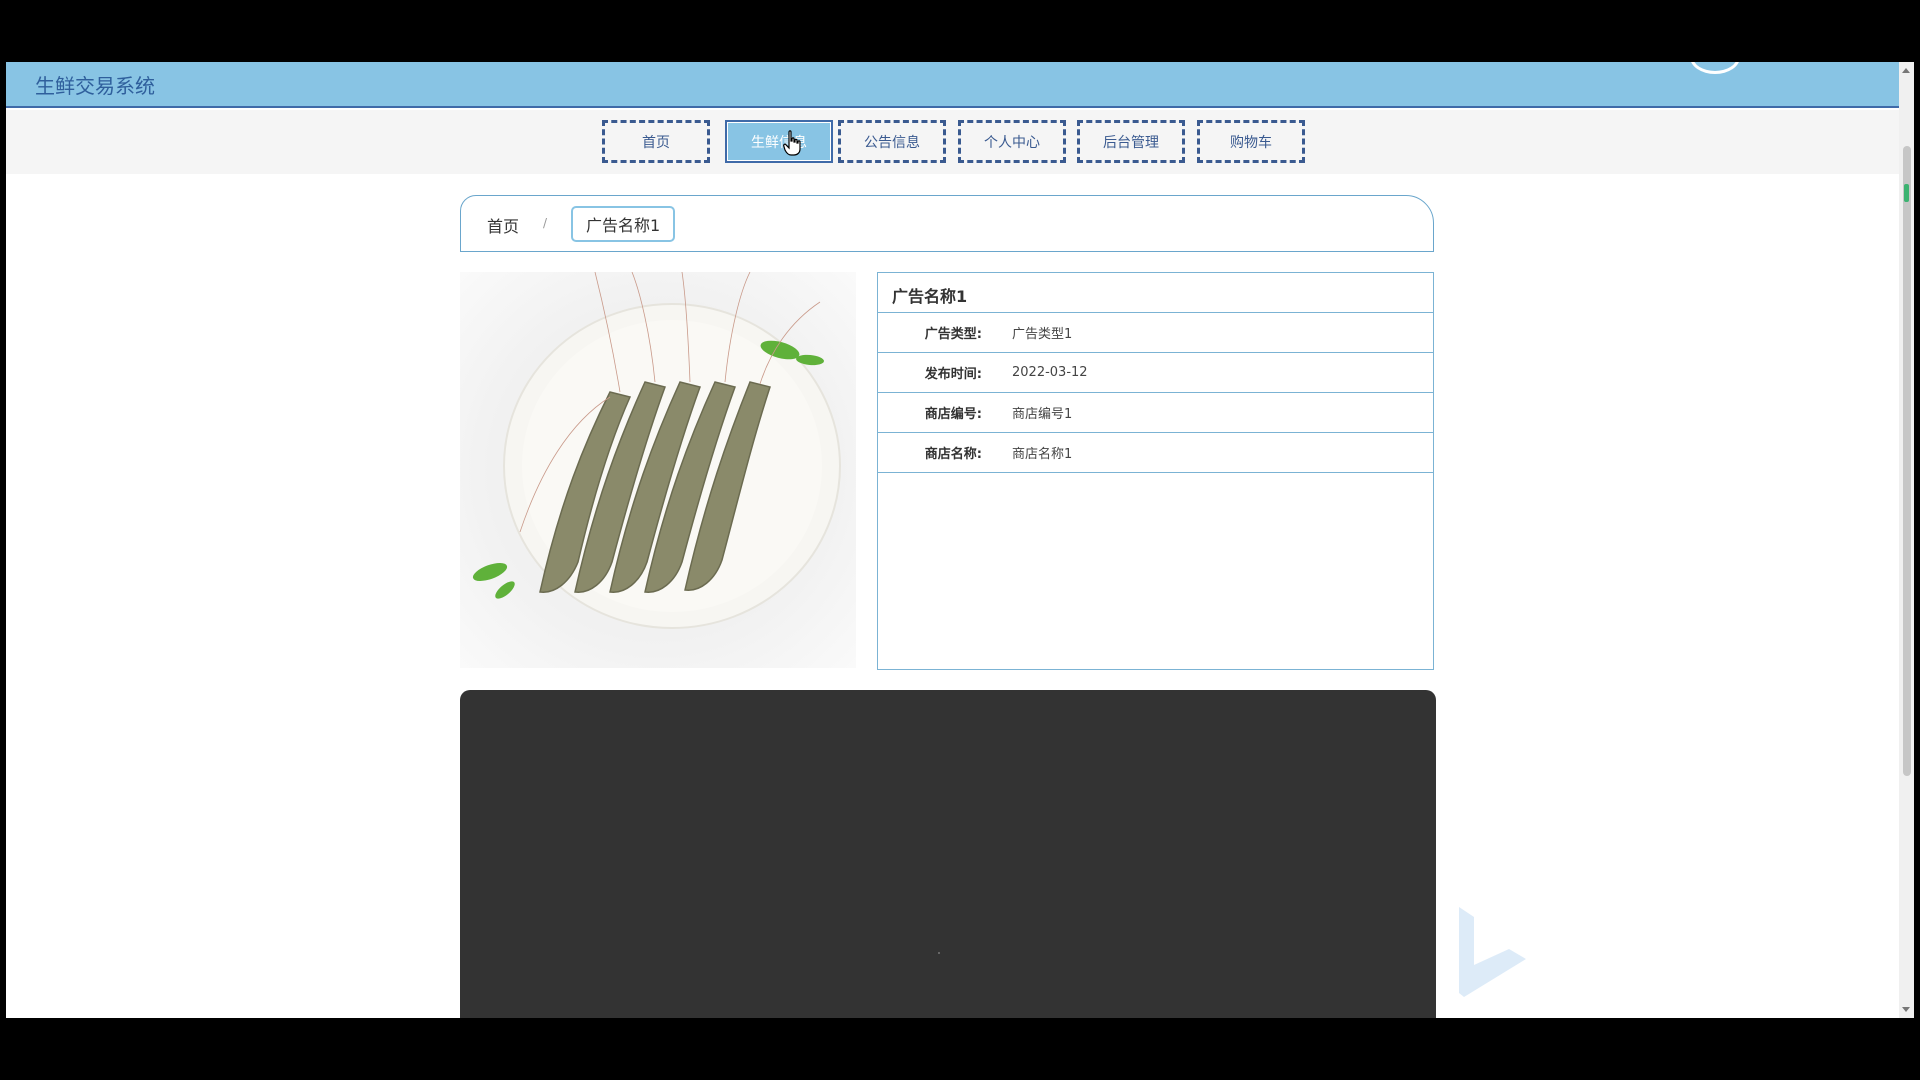  What do you see at coordinates (1155, 333) in the screenshot?
I see `detail-row-ad-type: 广告类型: 广告类型1` at bounding box center [1155, 333].